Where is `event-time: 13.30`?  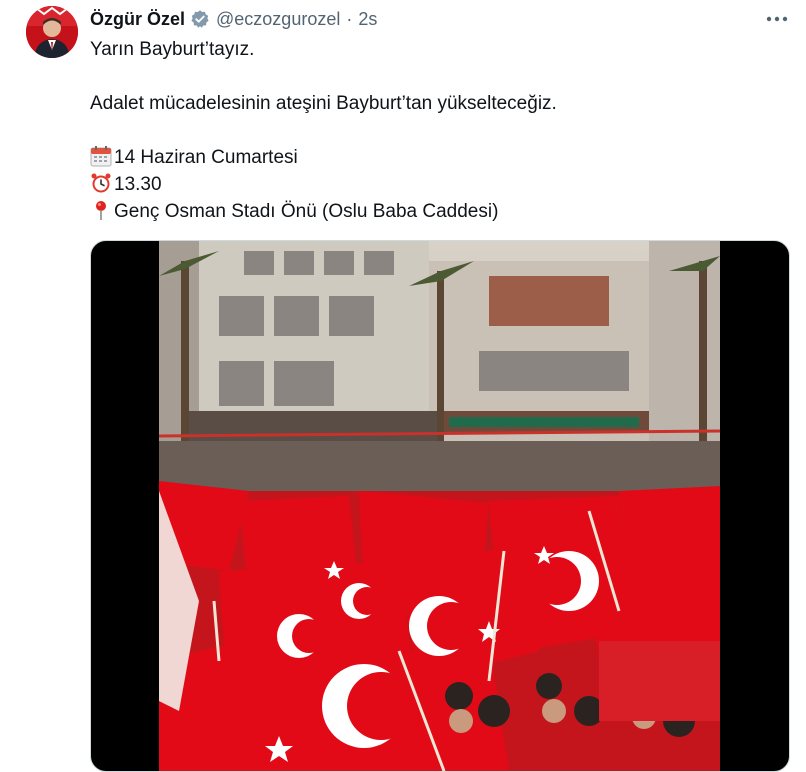
event-time: 13.30 is located at coordinates (138, 184).